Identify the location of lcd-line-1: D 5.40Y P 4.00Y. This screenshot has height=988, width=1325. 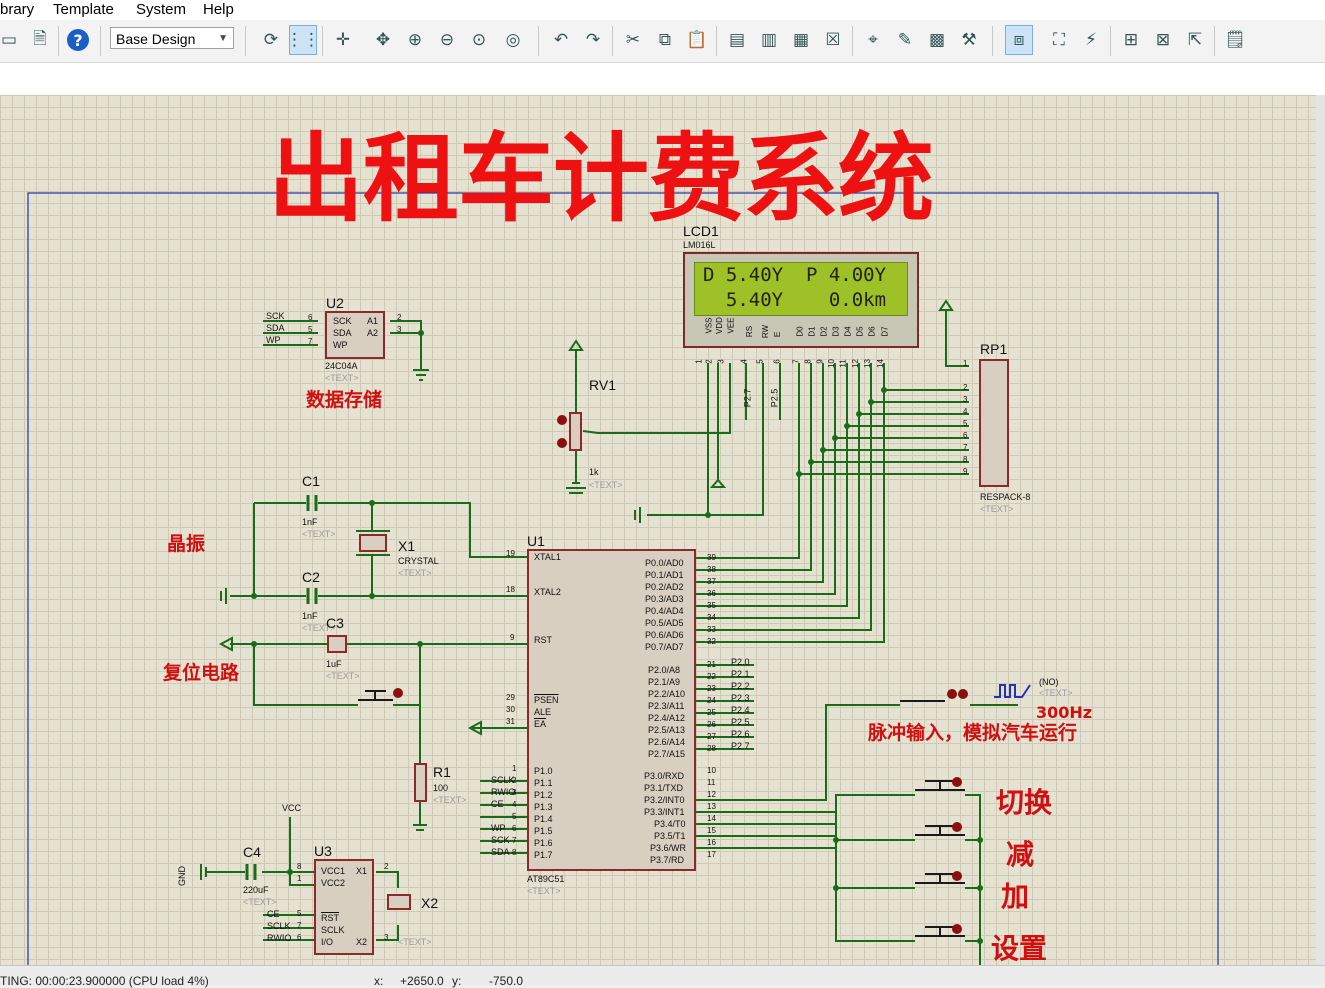
(795, 275).